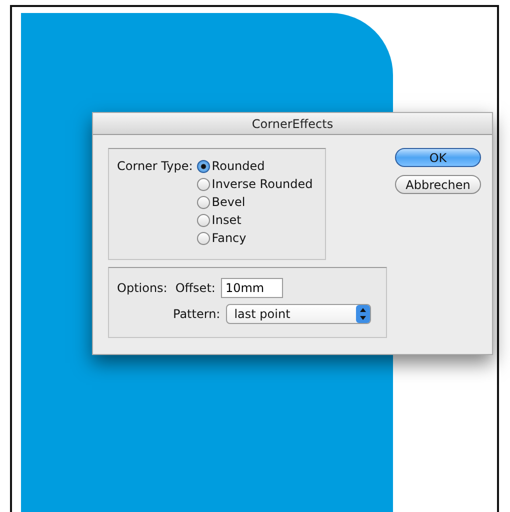  I want to click on radio-label: Fancy, so click(229, 238).